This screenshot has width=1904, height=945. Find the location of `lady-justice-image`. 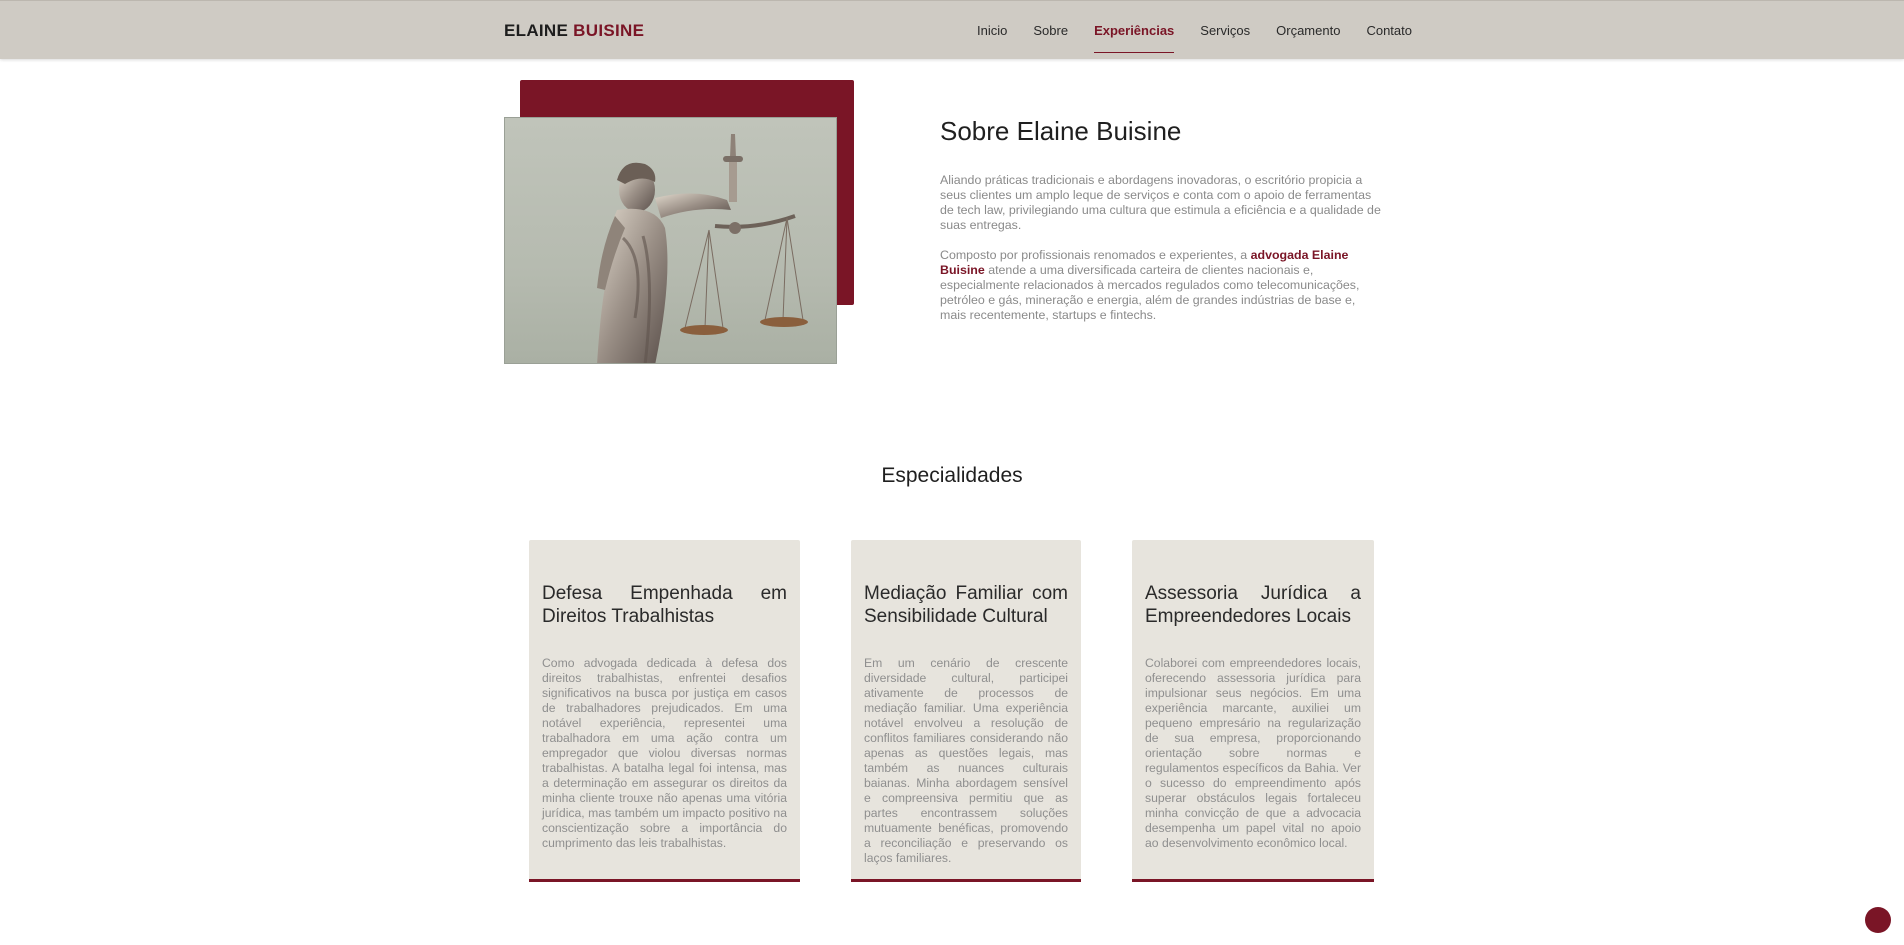

lady-justice-image is located at coordinates (670, 240).